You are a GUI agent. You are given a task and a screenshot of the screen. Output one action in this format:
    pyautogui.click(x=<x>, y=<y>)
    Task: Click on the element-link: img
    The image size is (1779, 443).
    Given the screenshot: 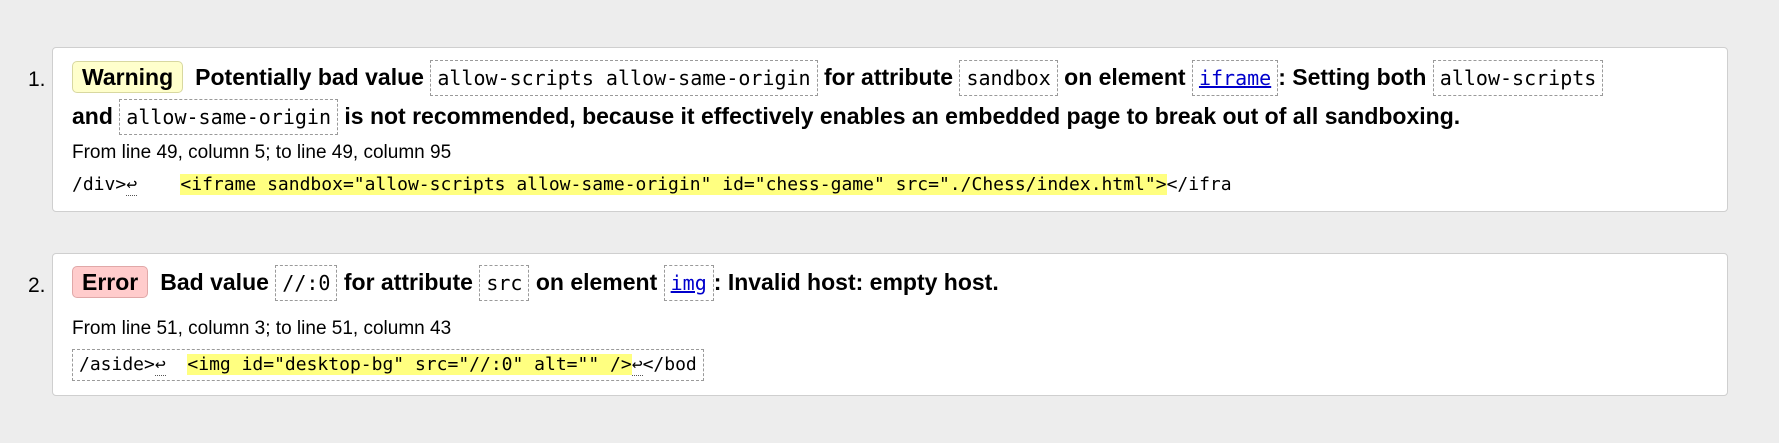 What is the action you would take?
    pyautogui.click(x=689, y=283)
    